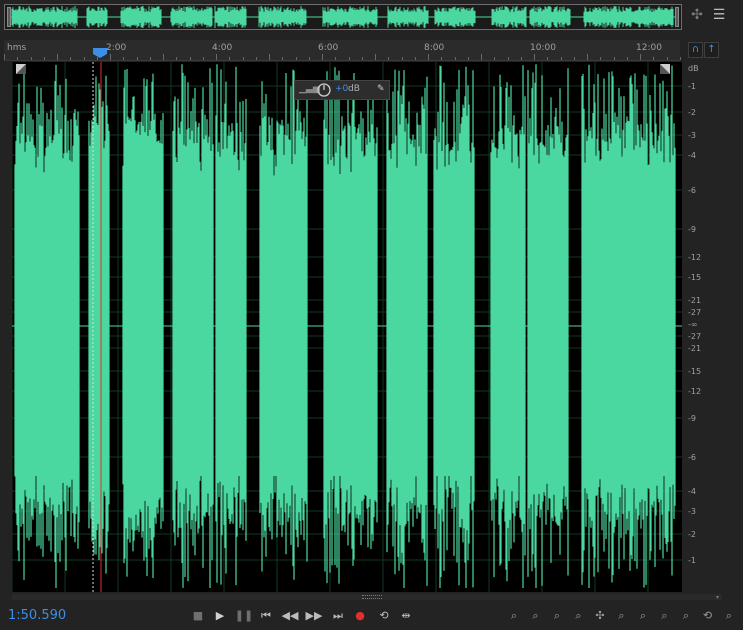 The image size is (743, 630). I want to click on gain-knob-icon, so click(324, 90).